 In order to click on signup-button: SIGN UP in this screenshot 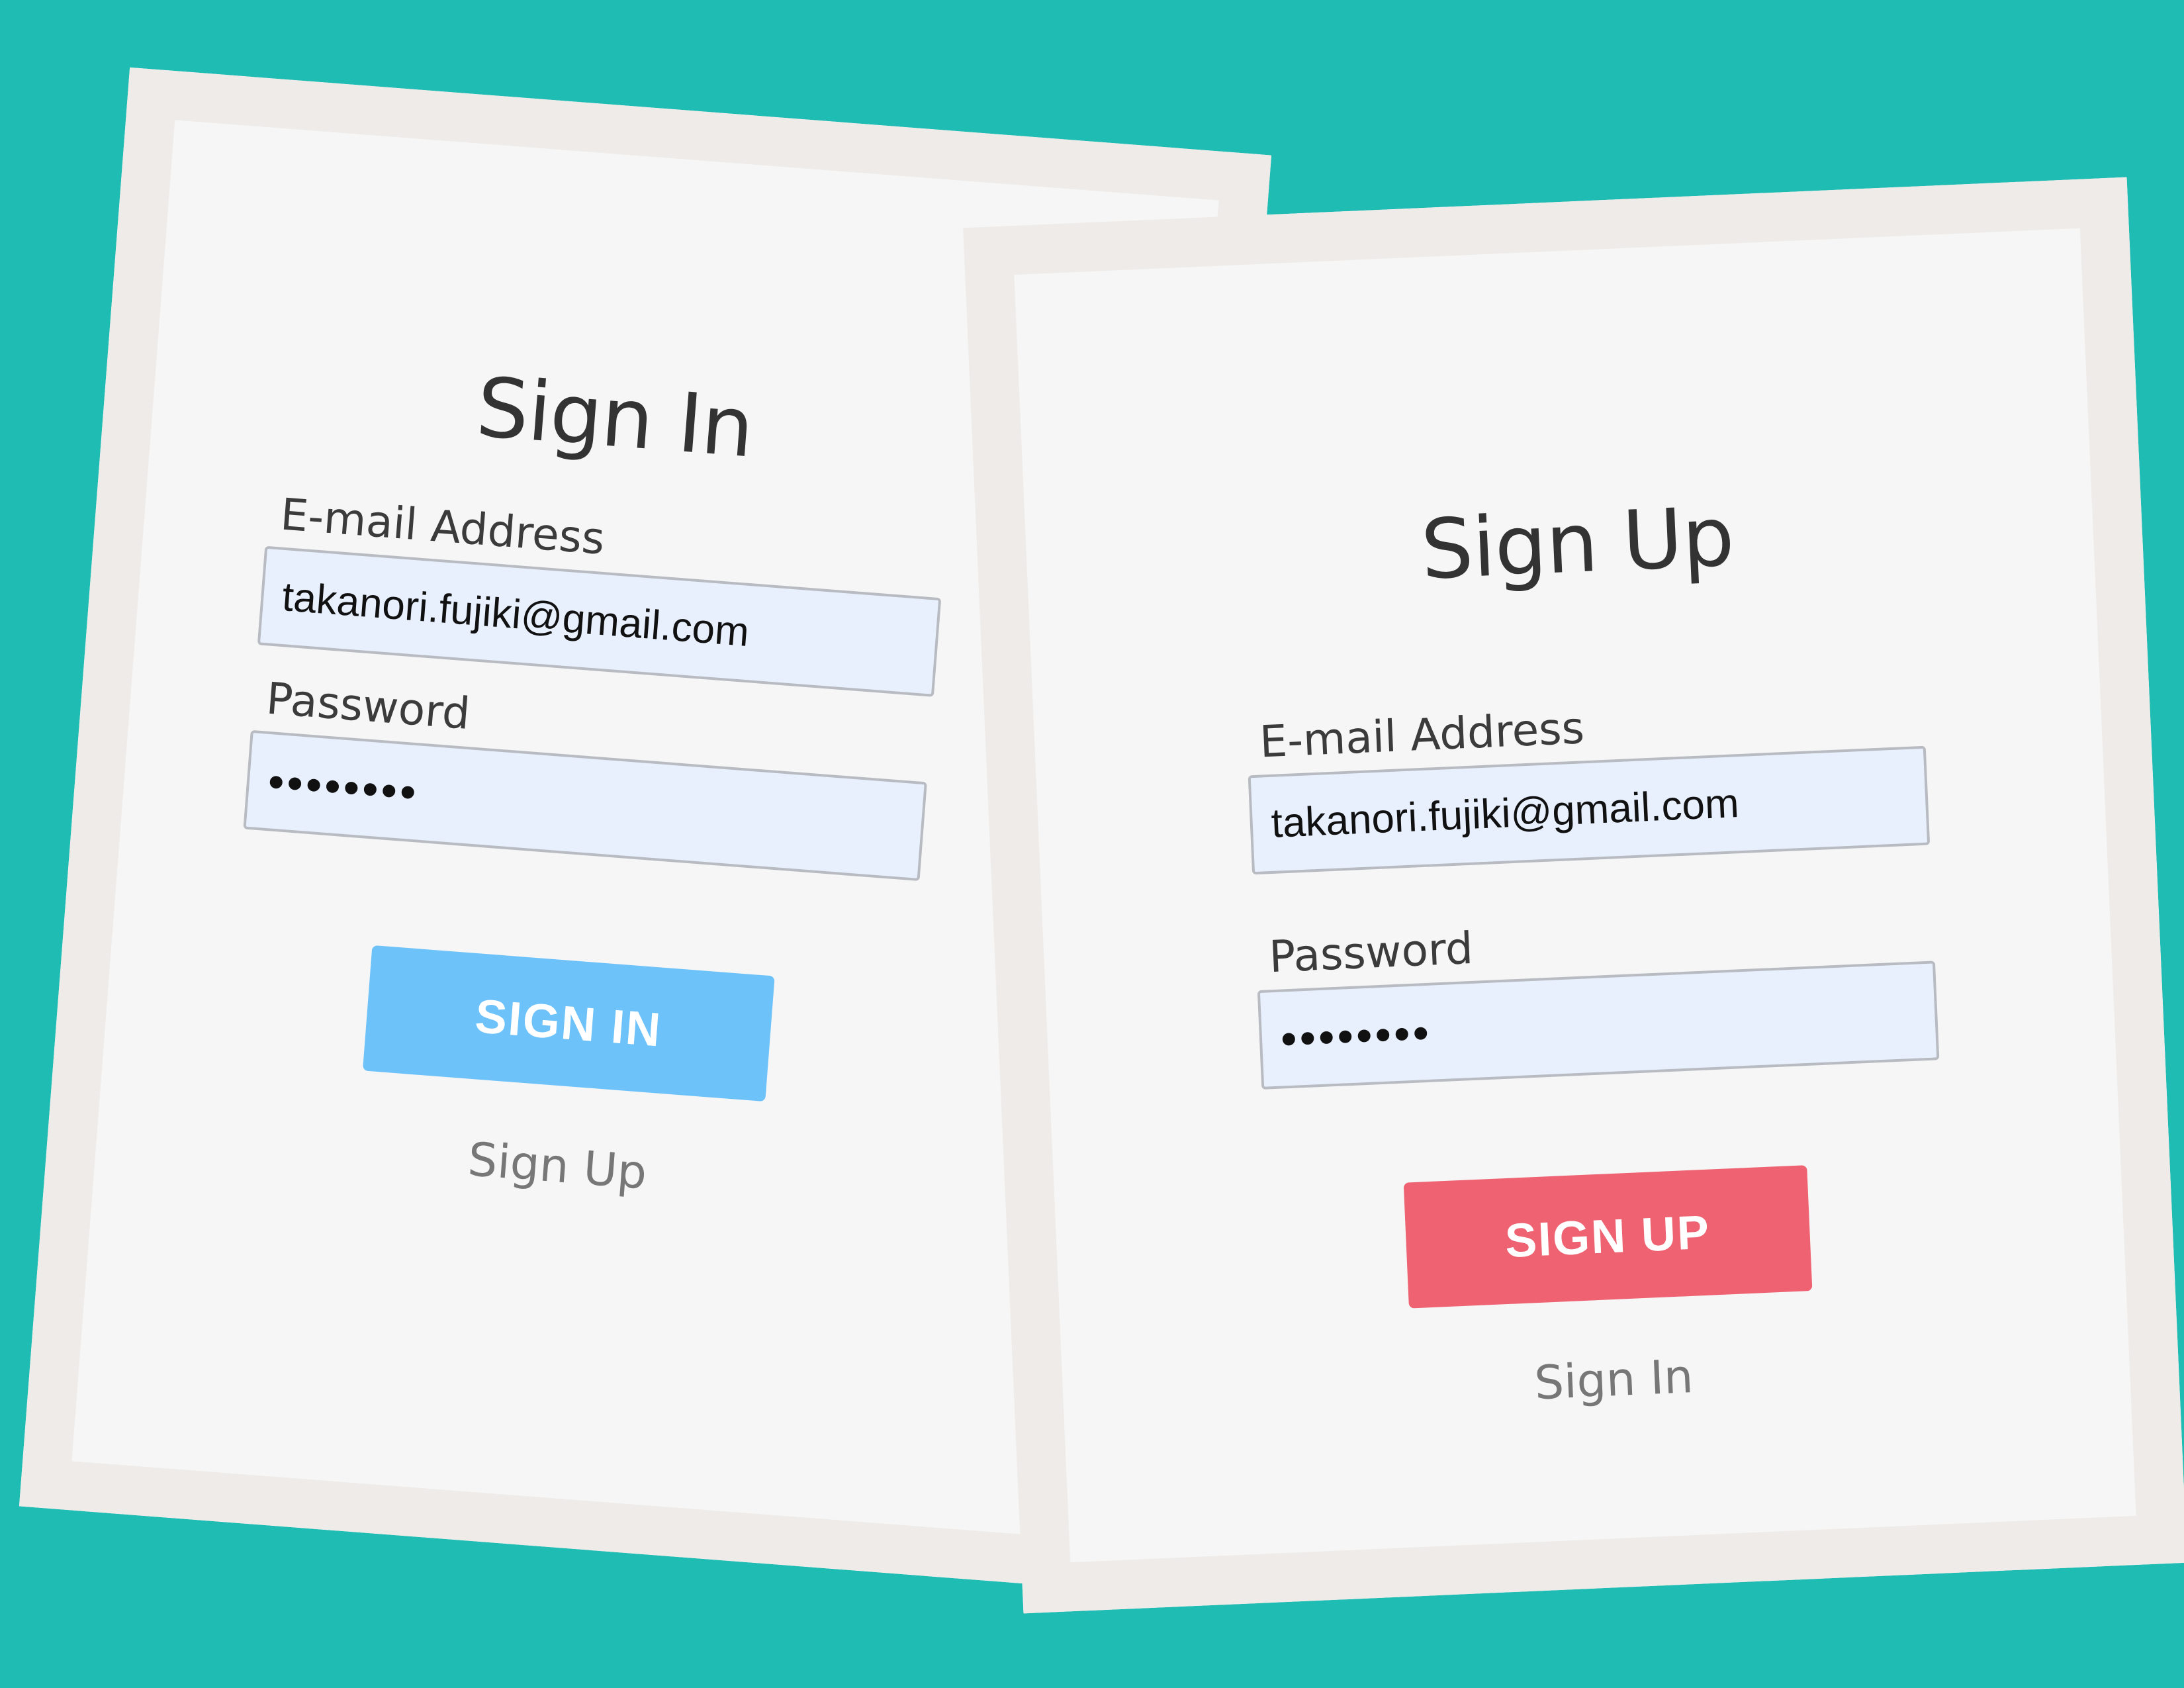, I will do `click(1607, 1236)`.